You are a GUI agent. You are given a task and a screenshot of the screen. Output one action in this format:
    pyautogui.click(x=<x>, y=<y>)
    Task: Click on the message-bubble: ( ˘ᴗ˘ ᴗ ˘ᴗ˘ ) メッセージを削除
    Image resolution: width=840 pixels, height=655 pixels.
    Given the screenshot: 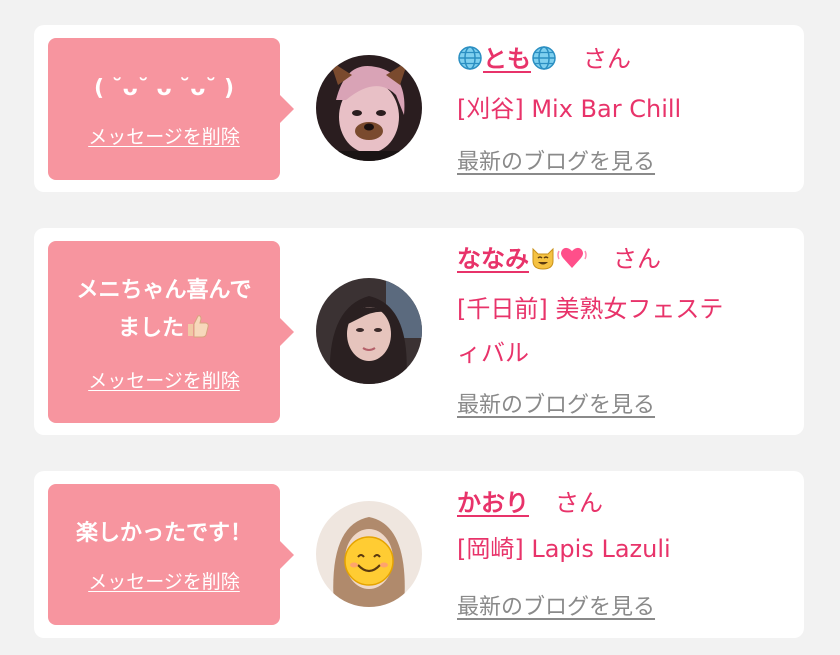 What is the action you would take?
    pyautogui.click(x=171, y=109)
    